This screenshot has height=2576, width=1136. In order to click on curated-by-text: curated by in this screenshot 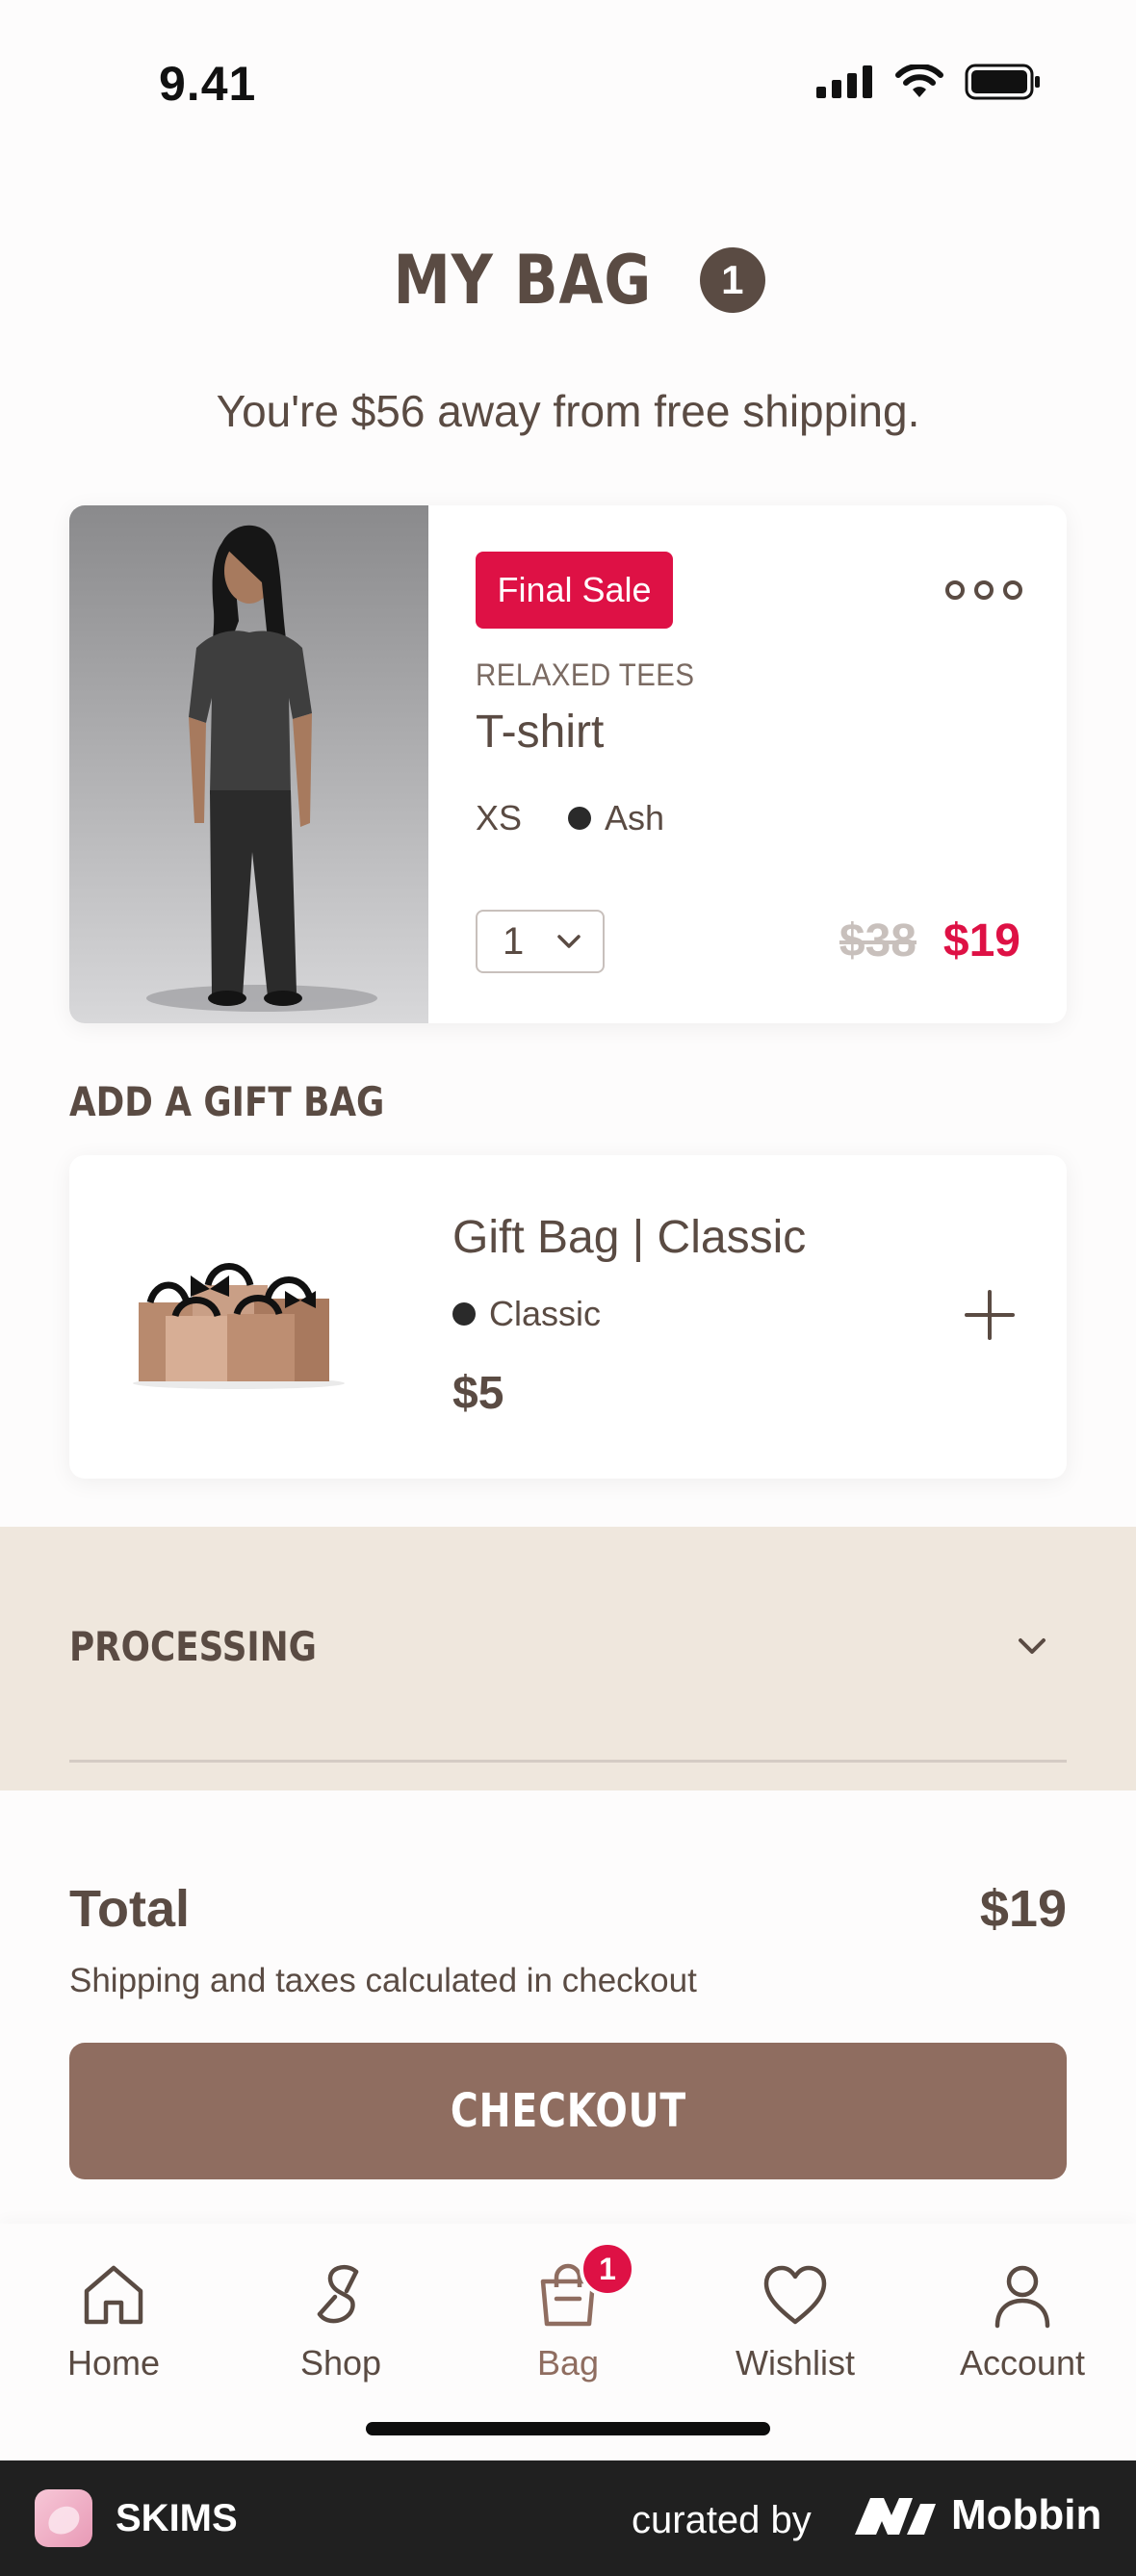, I will do `click(722, 2520)`.